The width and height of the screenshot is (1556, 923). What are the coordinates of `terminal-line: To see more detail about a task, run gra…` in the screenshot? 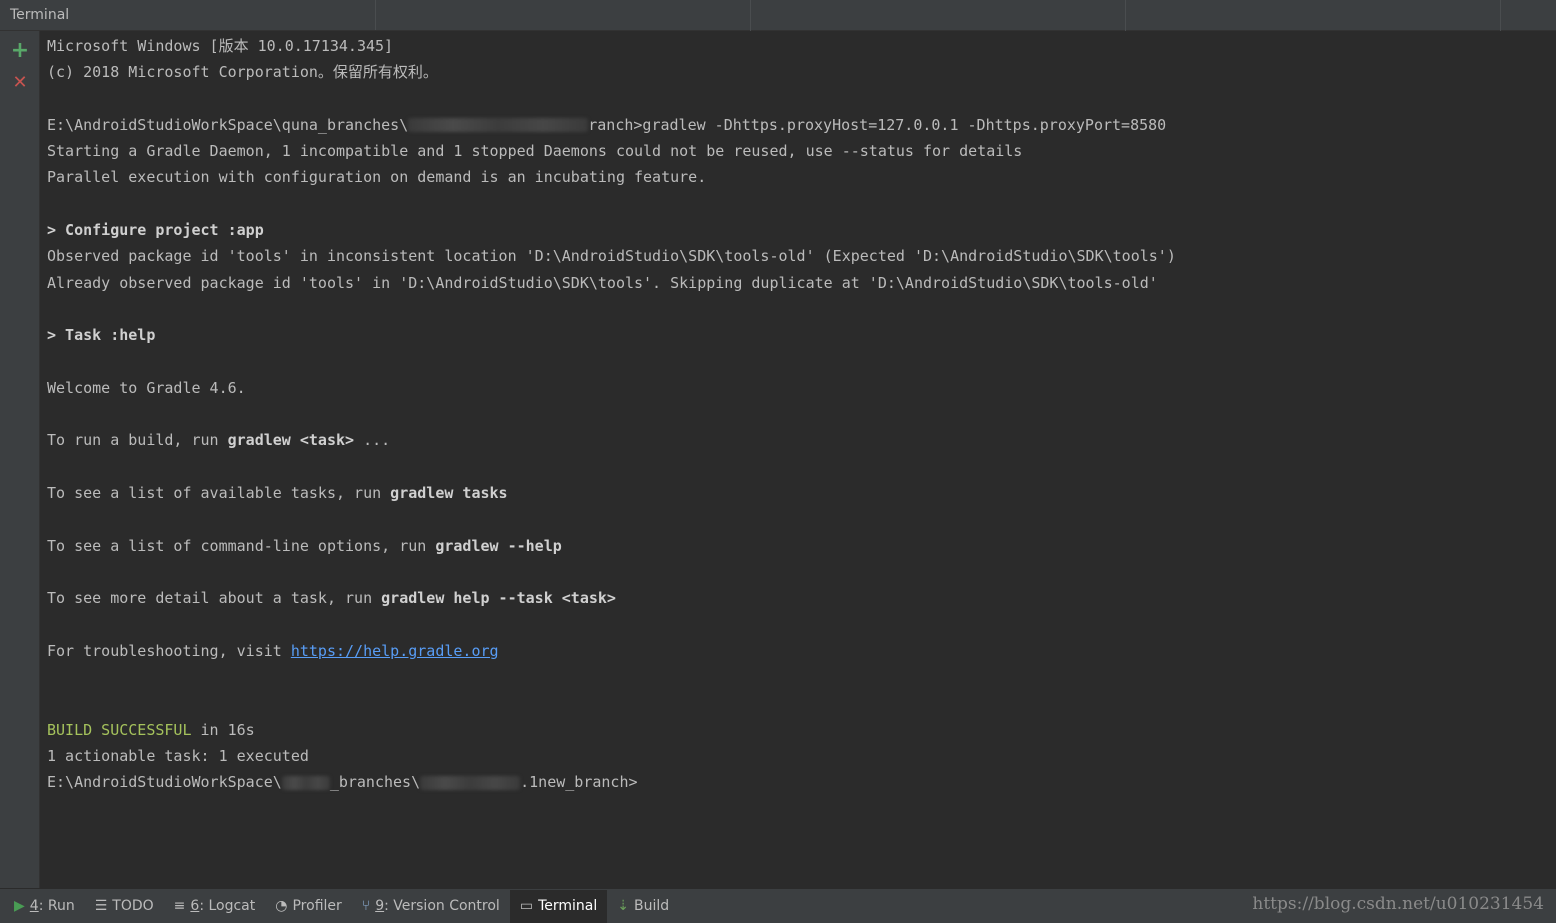 It's located at (797, 598).